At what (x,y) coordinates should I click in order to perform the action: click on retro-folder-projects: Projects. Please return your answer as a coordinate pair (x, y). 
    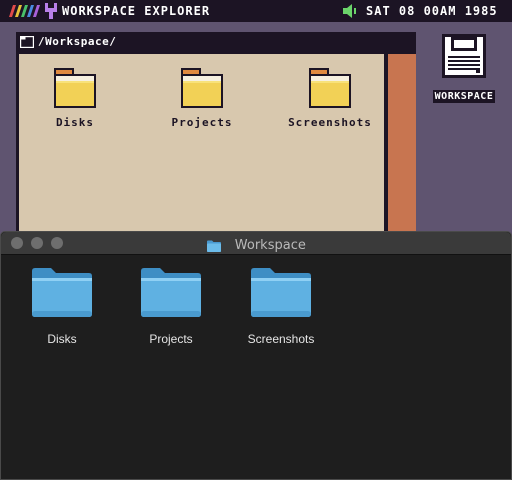
    Looking at the image, I should click on (202, 96).